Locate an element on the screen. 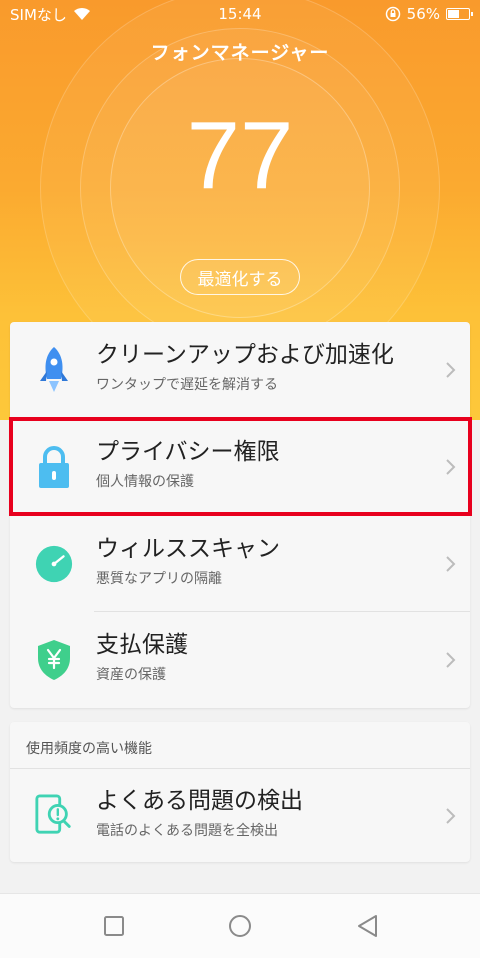  back-button is located at coordinates (368, 926).